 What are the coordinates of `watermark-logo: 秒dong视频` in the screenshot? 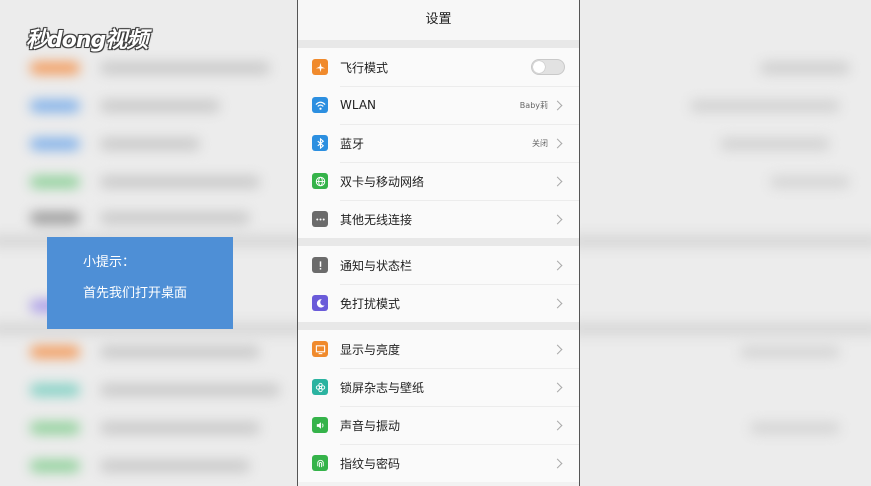 It's located at (87, 40).